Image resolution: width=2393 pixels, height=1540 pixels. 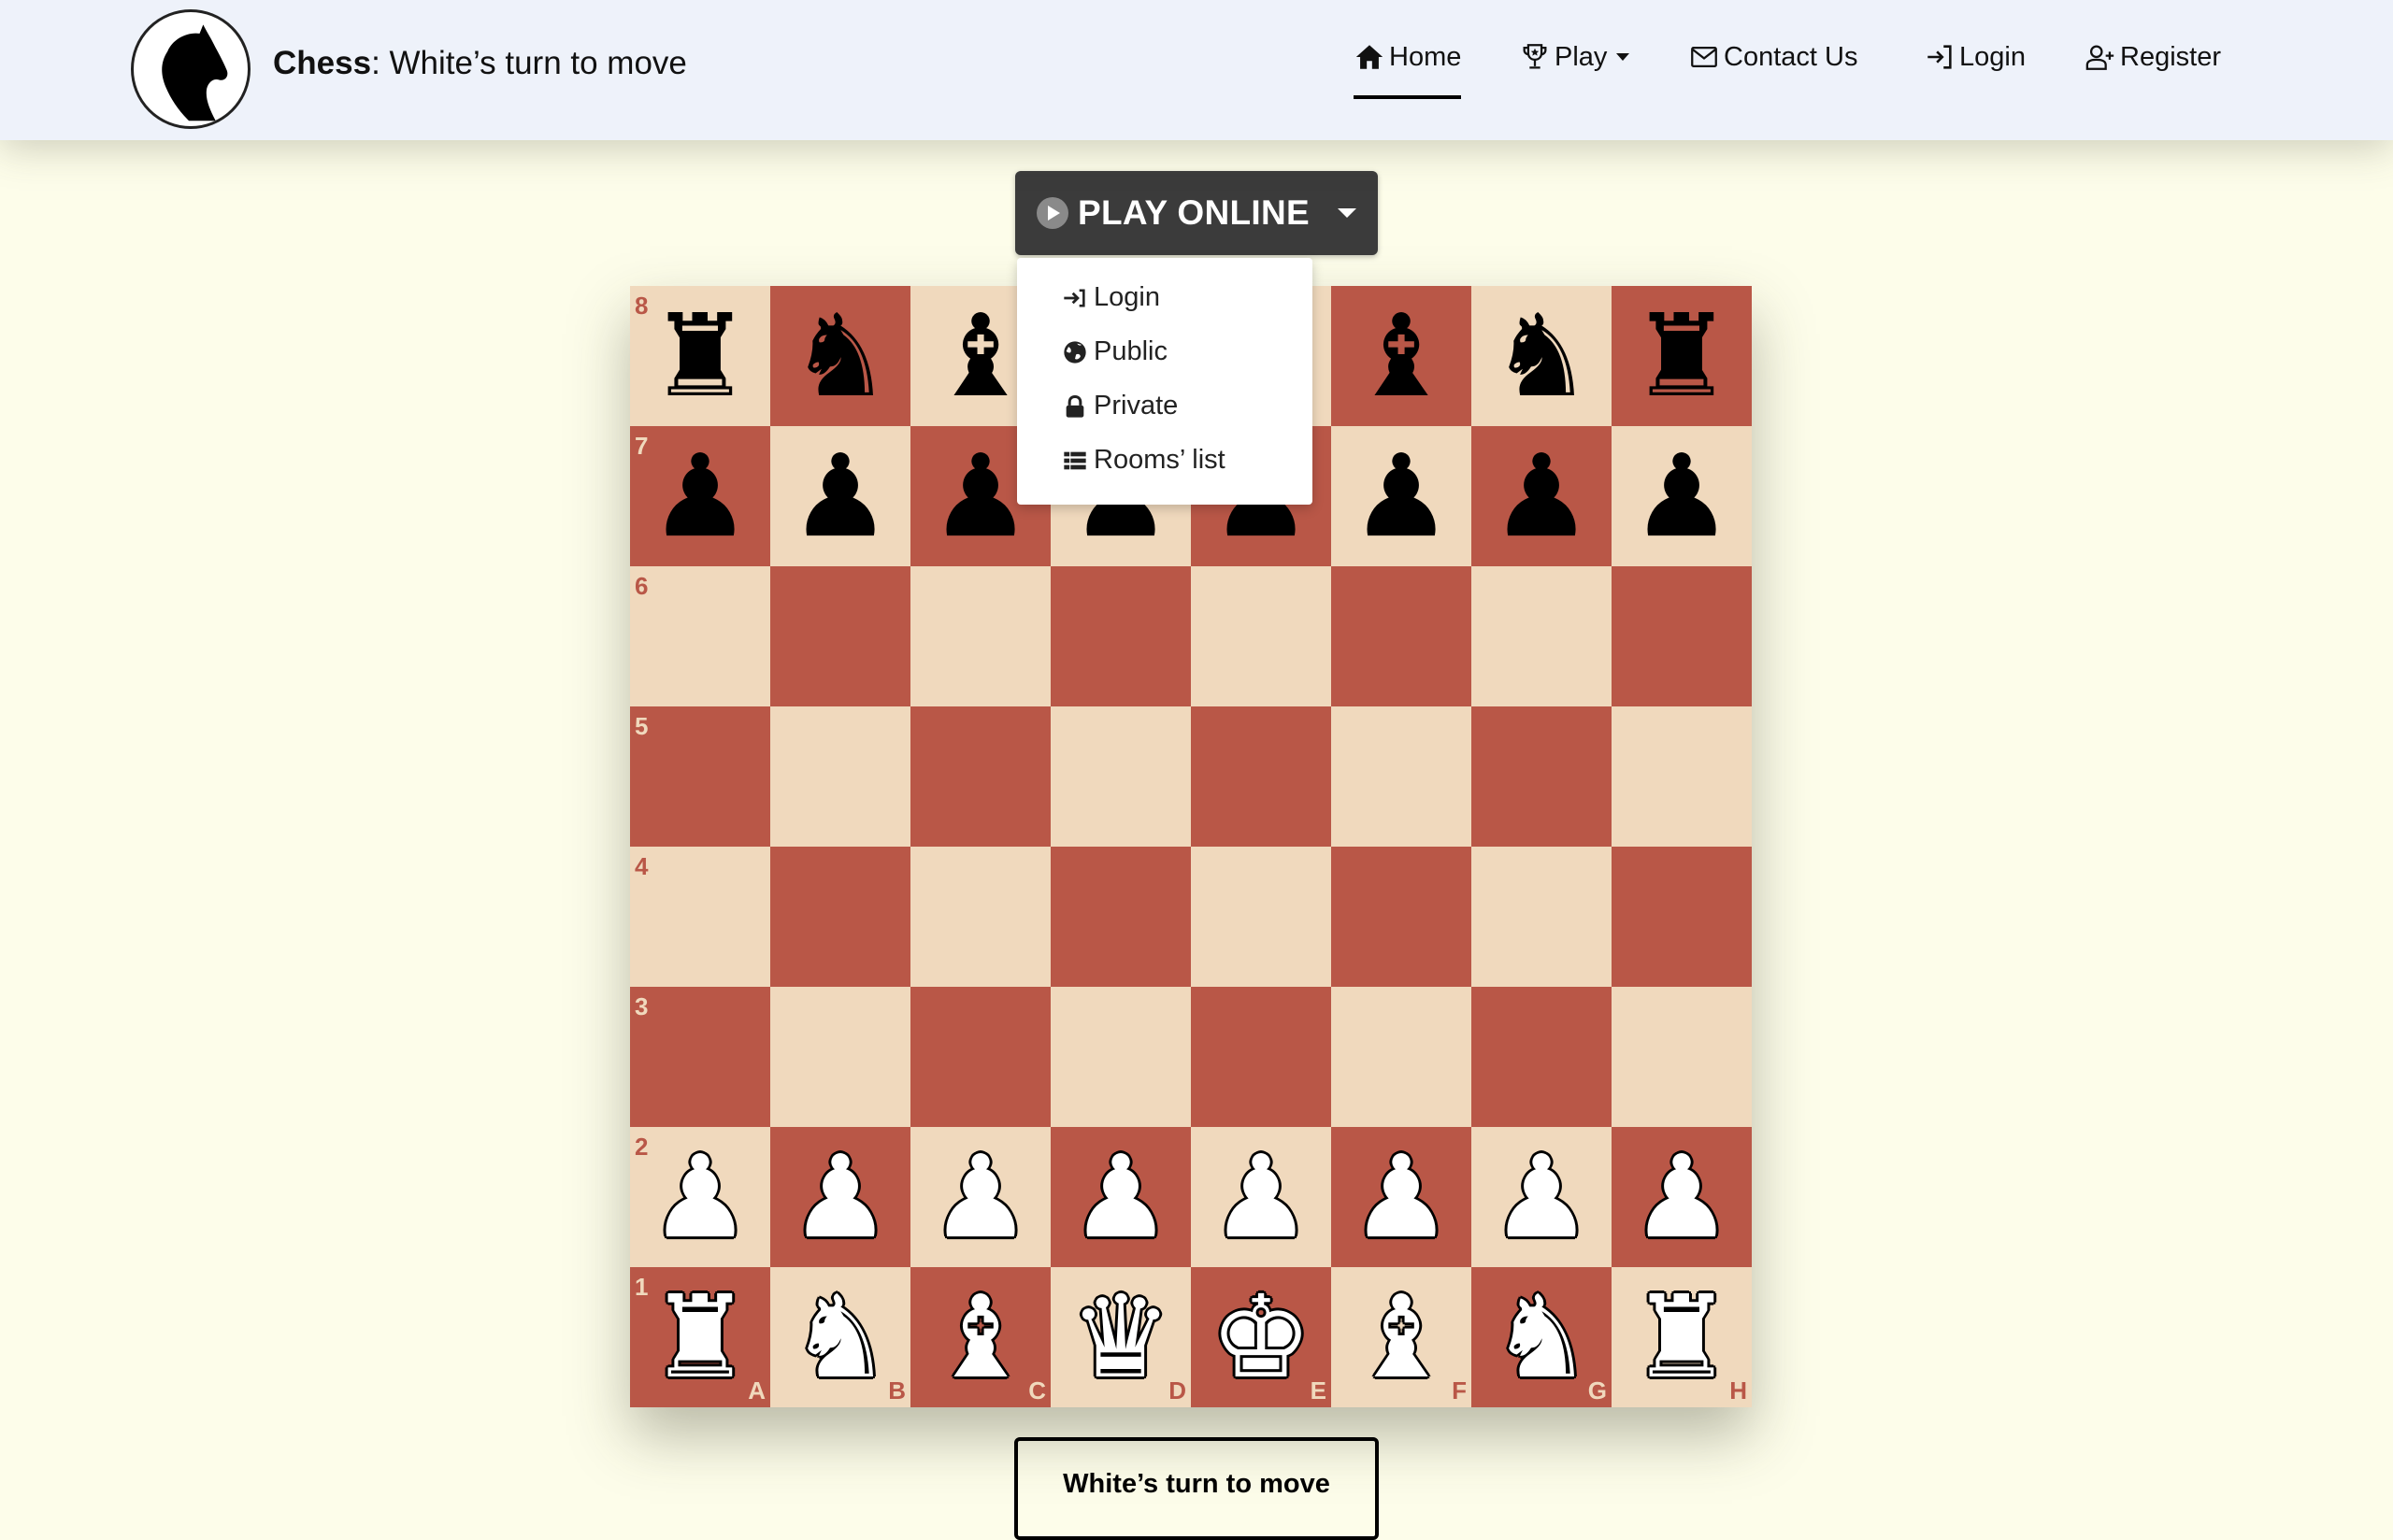 I want to click on square-f1: F ♝, so click(x=1401, y=1337).